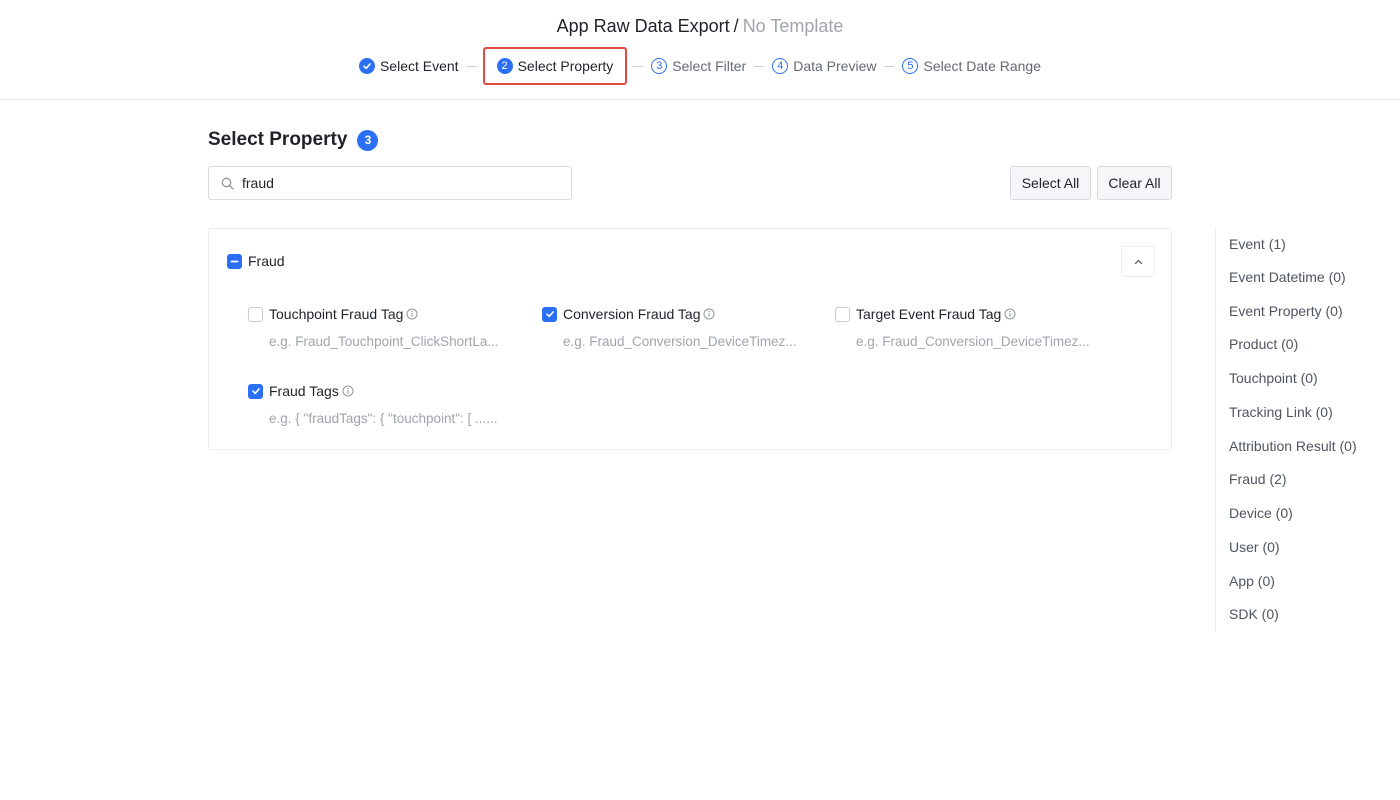 Image resolution: width=1400 pixels, height=800 pixels. What do you see at coordinates (709, 66) in the screenshot?
I see `step-label: Select Filter` at bounding box center [709, 66].